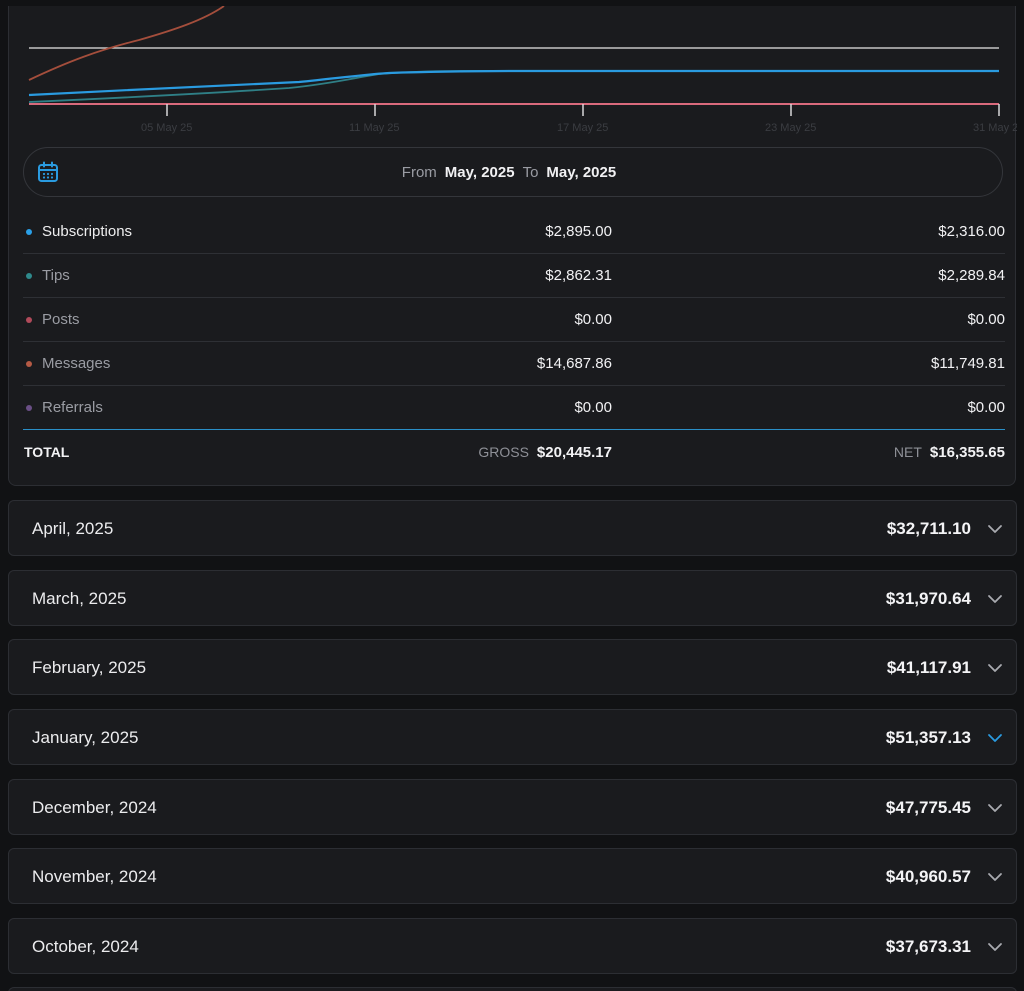 This screenshot has width=1024, height=991. I want to click on month-label: January, 2025, so click(85, 738).